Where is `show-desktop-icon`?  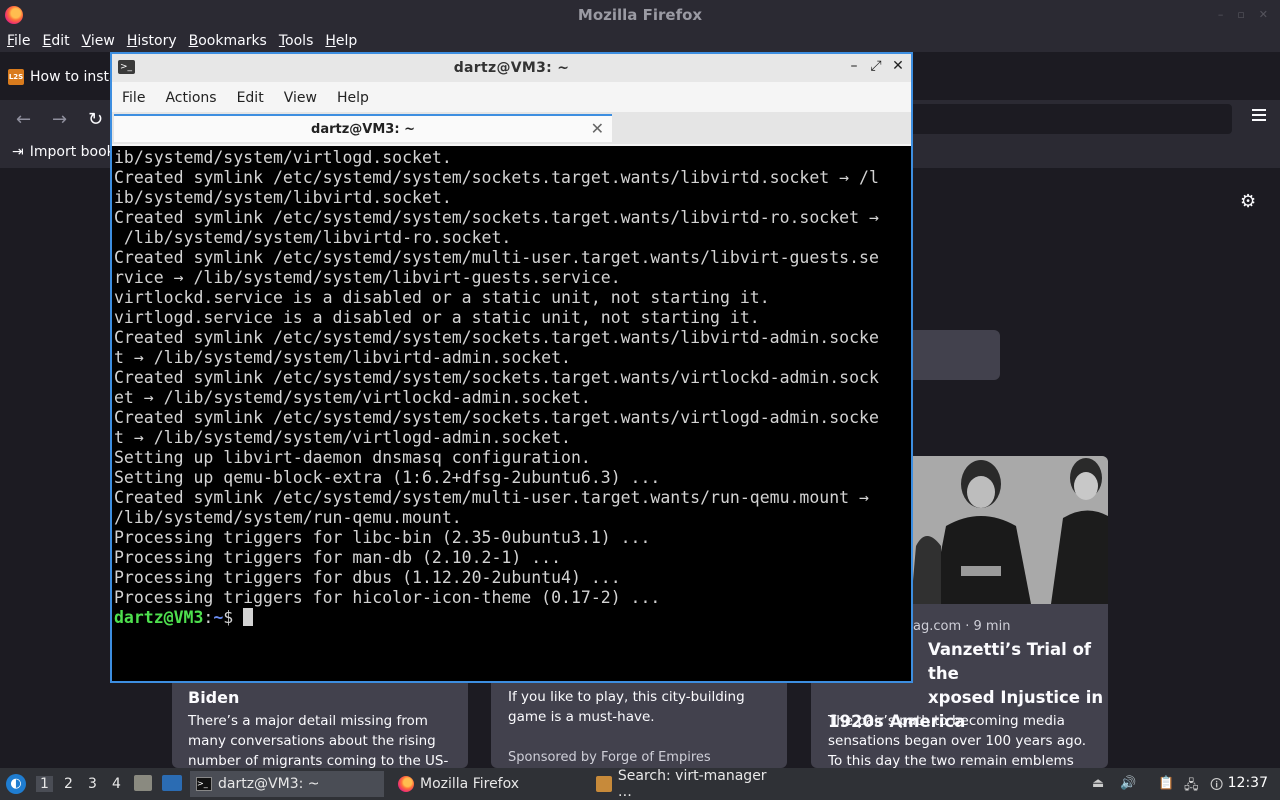 show-desktop-icon is located at coordinates (172, 783).